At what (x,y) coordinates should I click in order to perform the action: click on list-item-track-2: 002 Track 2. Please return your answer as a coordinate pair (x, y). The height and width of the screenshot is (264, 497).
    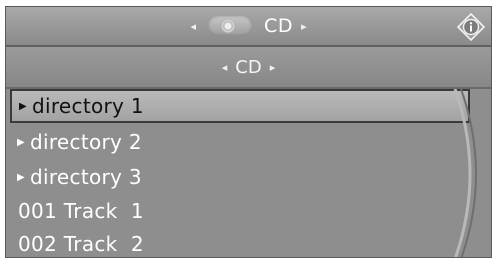
    Looking at the image, I should click on (240, 242).